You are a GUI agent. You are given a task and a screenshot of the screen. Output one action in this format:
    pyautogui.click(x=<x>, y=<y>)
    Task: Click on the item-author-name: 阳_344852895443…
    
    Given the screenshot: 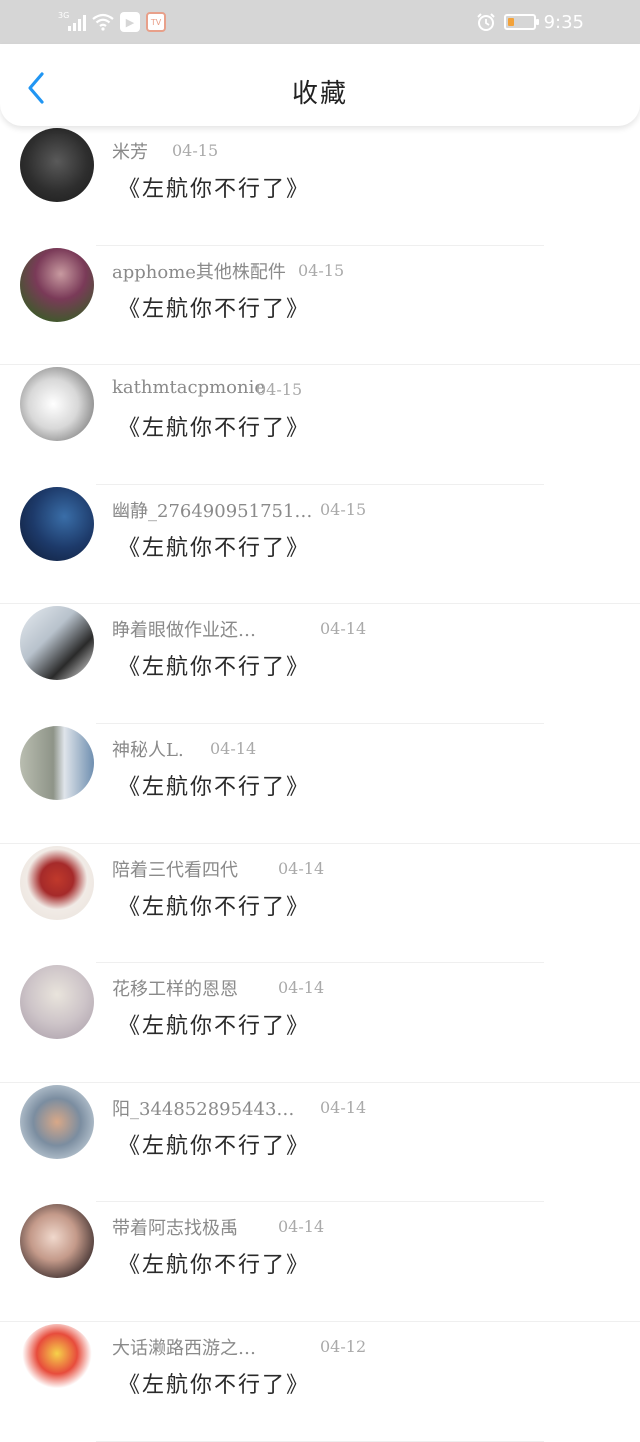 What is the action you would take?
    pyautogui.click(x=203, y=1109)
    